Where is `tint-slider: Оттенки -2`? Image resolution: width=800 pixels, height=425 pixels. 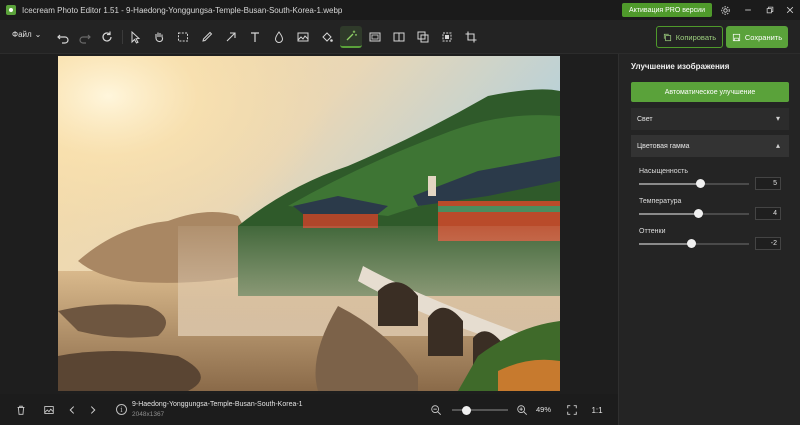 tint-slider: Оттенки -2 is located at coordinates (714, 242).